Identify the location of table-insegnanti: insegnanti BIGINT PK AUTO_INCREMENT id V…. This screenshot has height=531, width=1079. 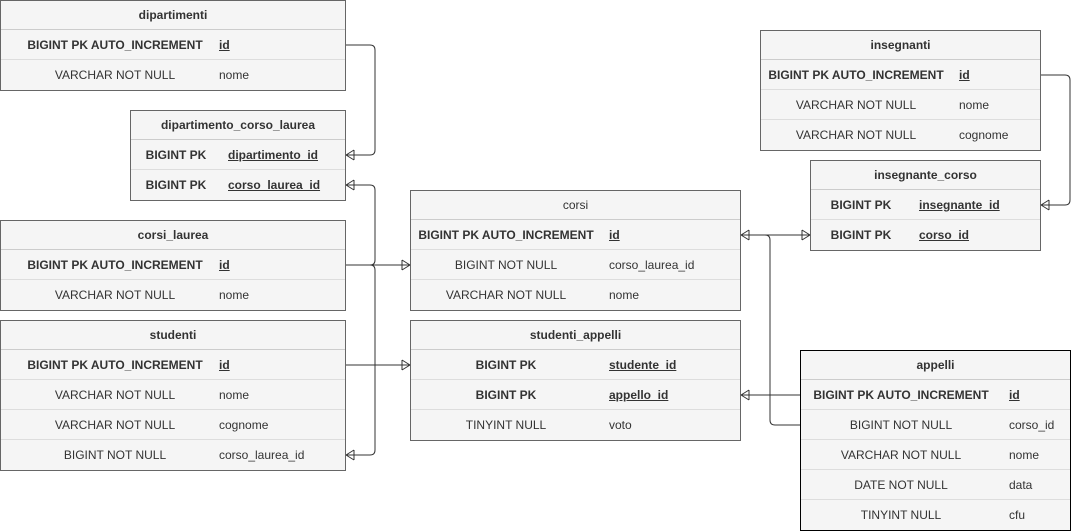
(900, 90).